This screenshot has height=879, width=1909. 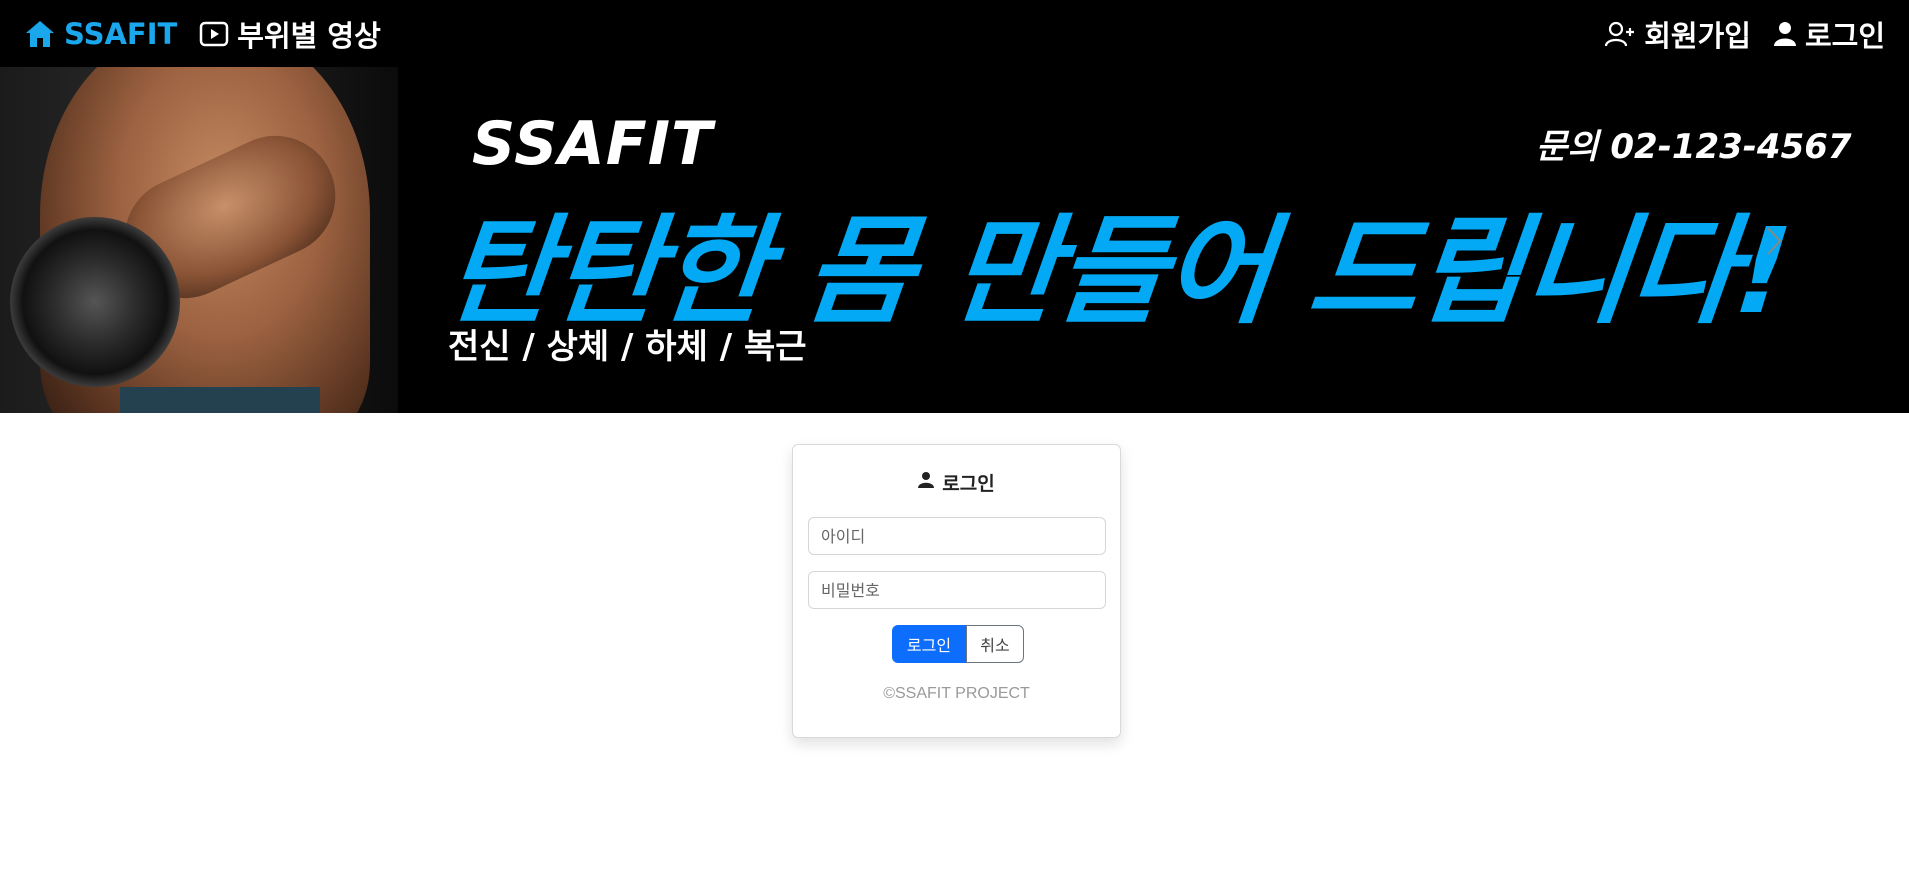 What do you see at coordinates (214, 34) in the screenshot?
I see `play-icon` at bounding box center [214, 34].